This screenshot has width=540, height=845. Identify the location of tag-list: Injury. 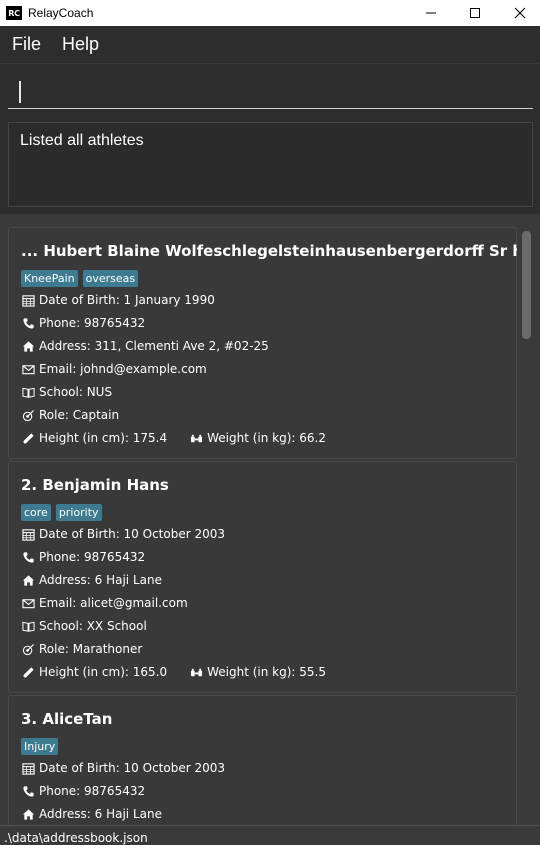
(40, 746).